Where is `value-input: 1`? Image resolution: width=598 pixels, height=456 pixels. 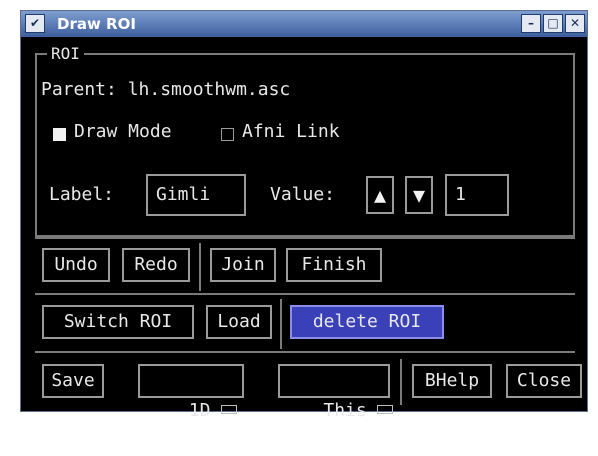
value-input: 1 is located at coordinates (477, 195).